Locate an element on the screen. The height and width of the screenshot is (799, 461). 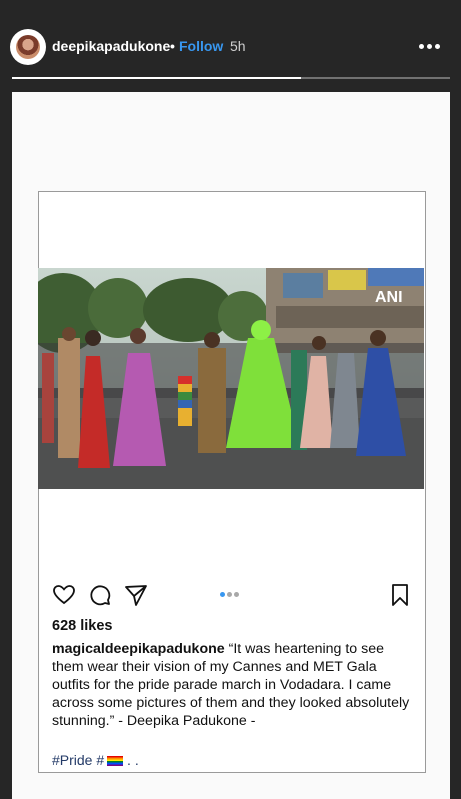
rainbow-flag-icon is located at coordinates (115, 761).